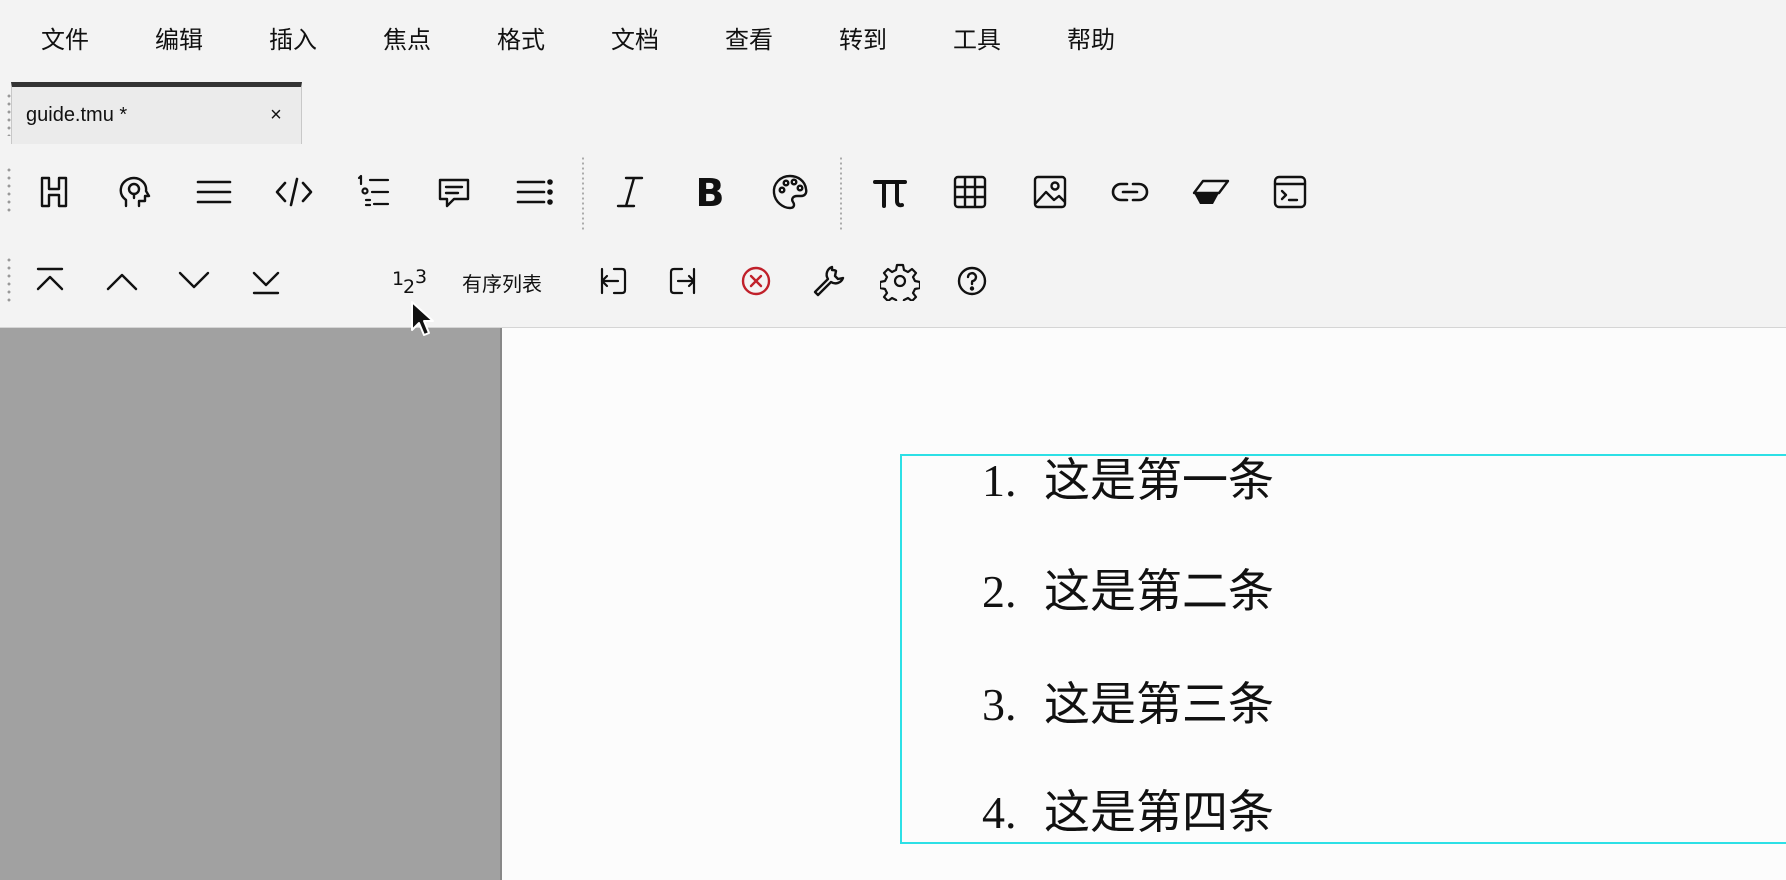 The width and height of the screenshot is (1786, 880). What do you see at coordinates (999, 591) in the screenshot?
I see `list-number: 2.` at bounding box center [999, 591].